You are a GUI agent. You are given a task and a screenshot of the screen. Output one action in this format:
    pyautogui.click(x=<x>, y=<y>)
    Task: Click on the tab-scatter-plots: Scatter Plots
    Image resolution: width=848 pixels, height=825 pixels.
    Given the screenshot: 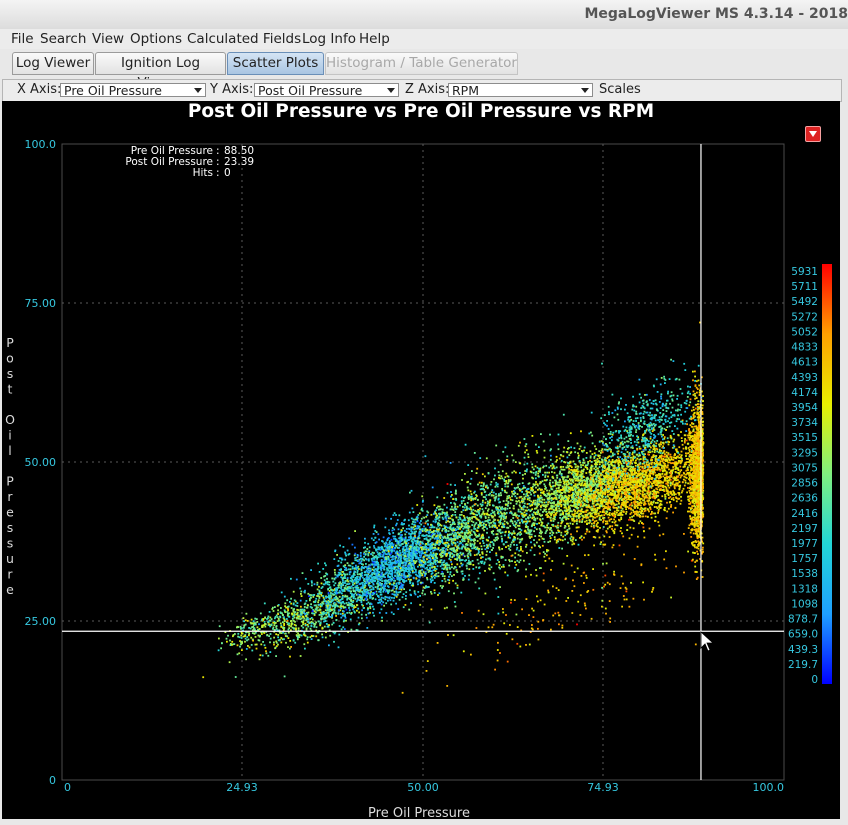 What is the action you would take?
    pyautogui.click(x=275, y=63)
    